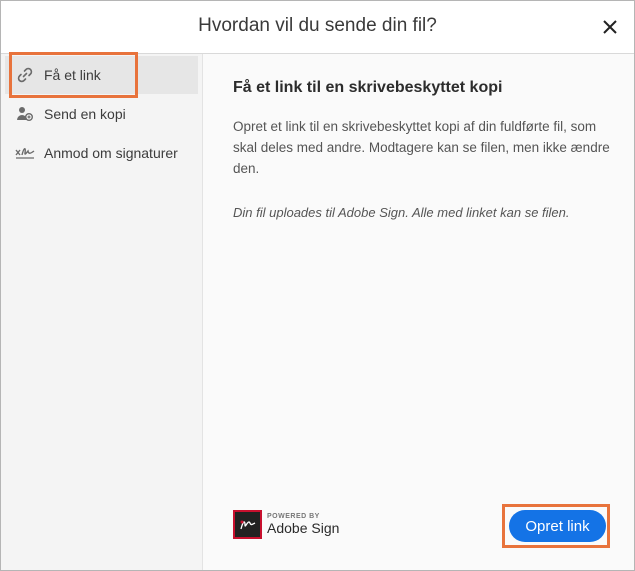 The width and height of the screenshot is (635, 571). I want to click on dialog-title: Hvordan vil du sende din fil?, so click(317, 25).